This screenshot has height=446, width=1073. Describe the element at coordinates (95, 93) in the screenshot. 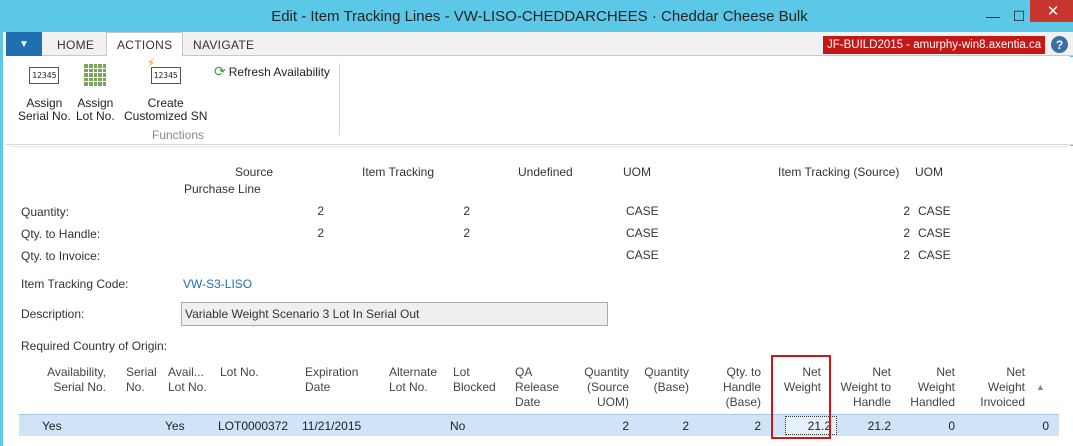

I see `assign-lot-button: Assign Lot No.` at that location.